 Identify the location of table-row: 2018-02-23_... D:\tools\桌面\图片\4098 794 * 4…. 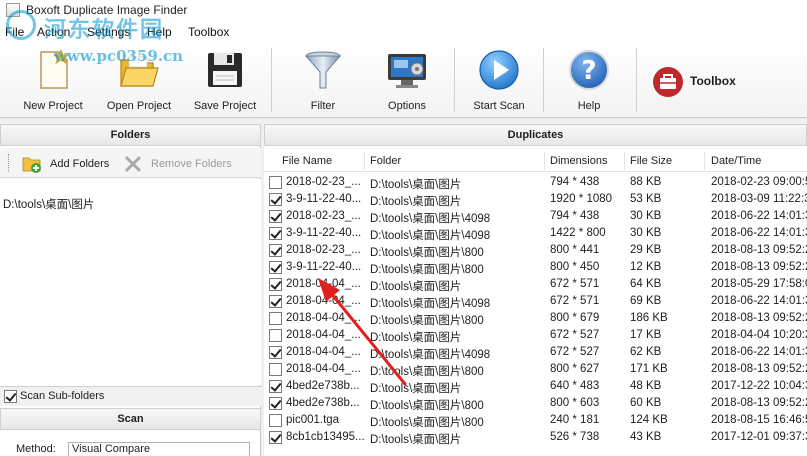
(535, 216).